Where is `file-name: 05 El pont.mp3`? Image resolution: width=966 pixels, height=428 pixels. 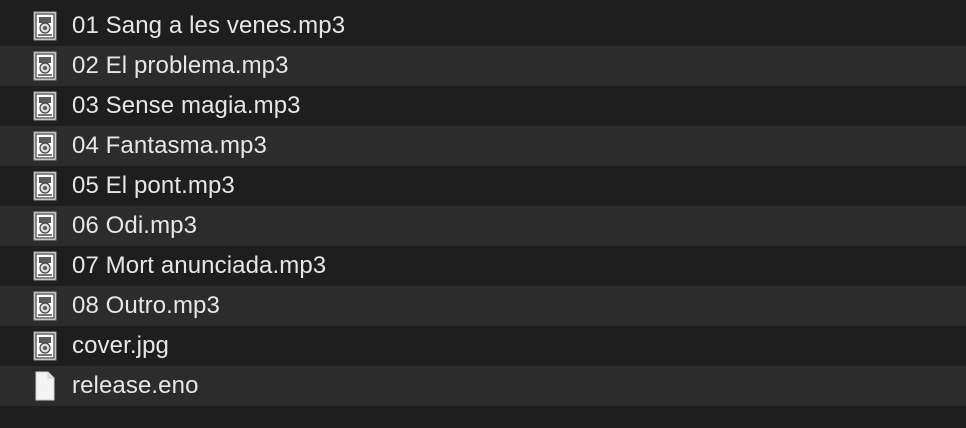 file-name: 05 El pont.mp3 is located at coordinates (153, 185).